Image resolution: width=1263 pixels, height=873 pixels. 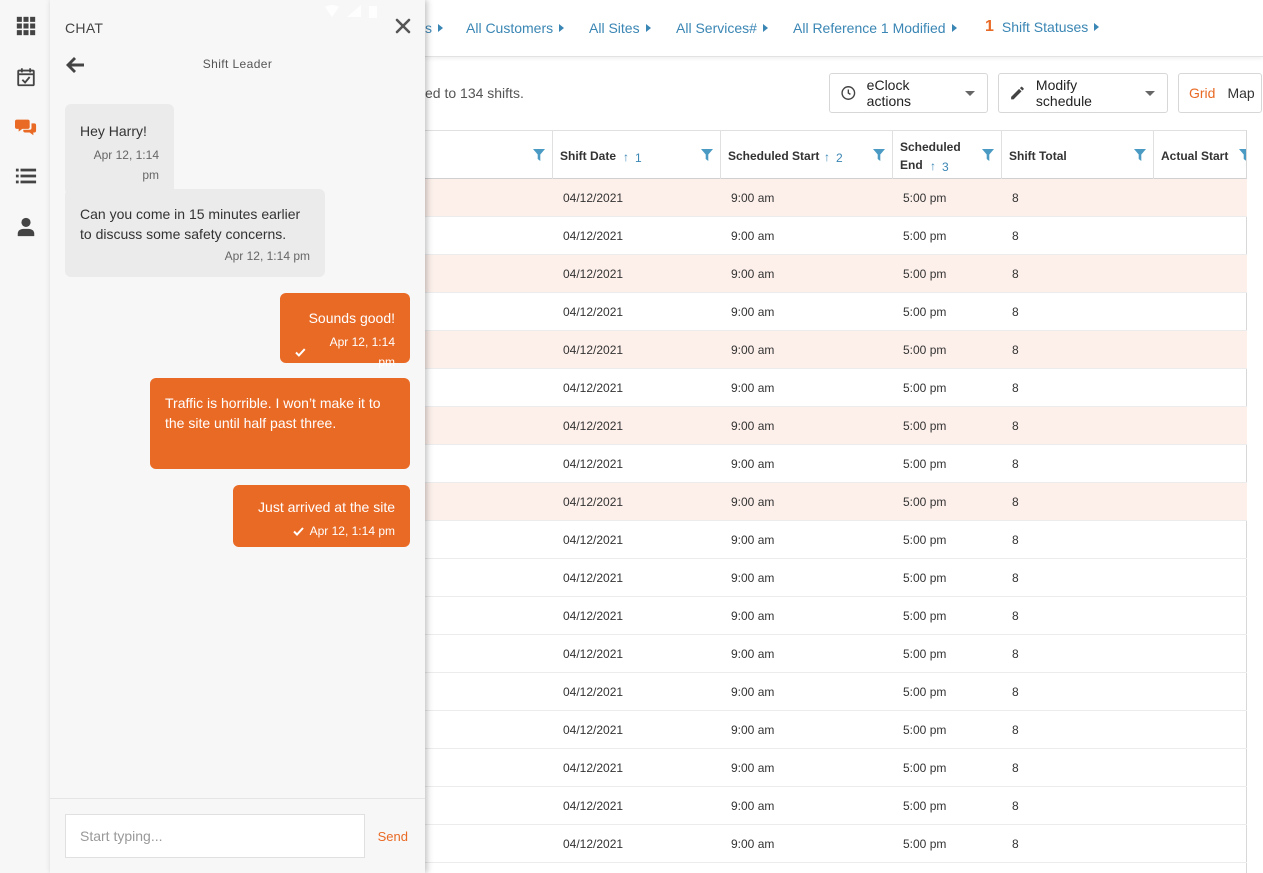 I want to click on message-meta: Apr 12, 1:14 pm, so click(x=345, y=352).